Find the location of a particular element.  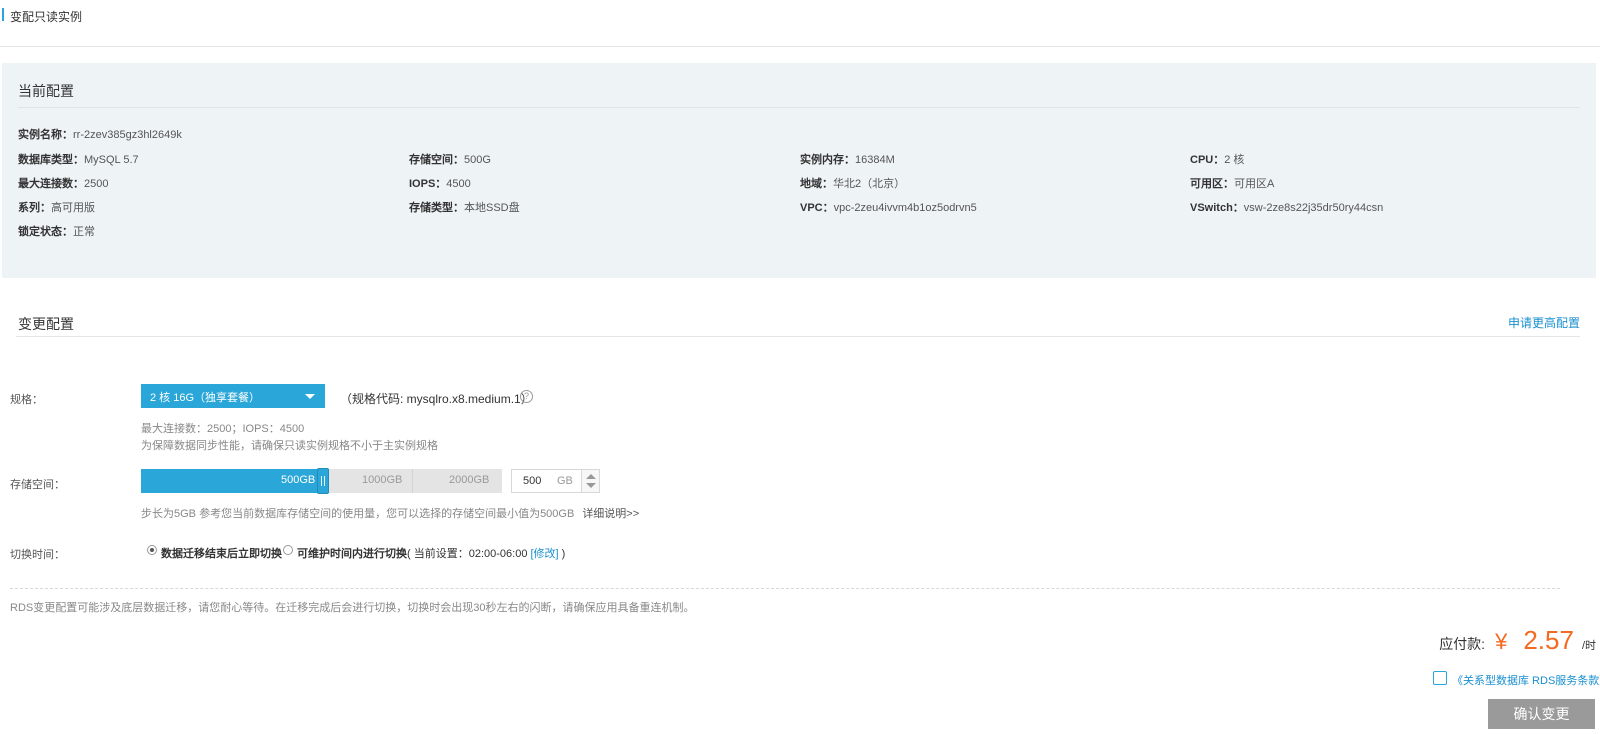

lock-status: 锁定状态：正常 is located at coordinates (56, 231).